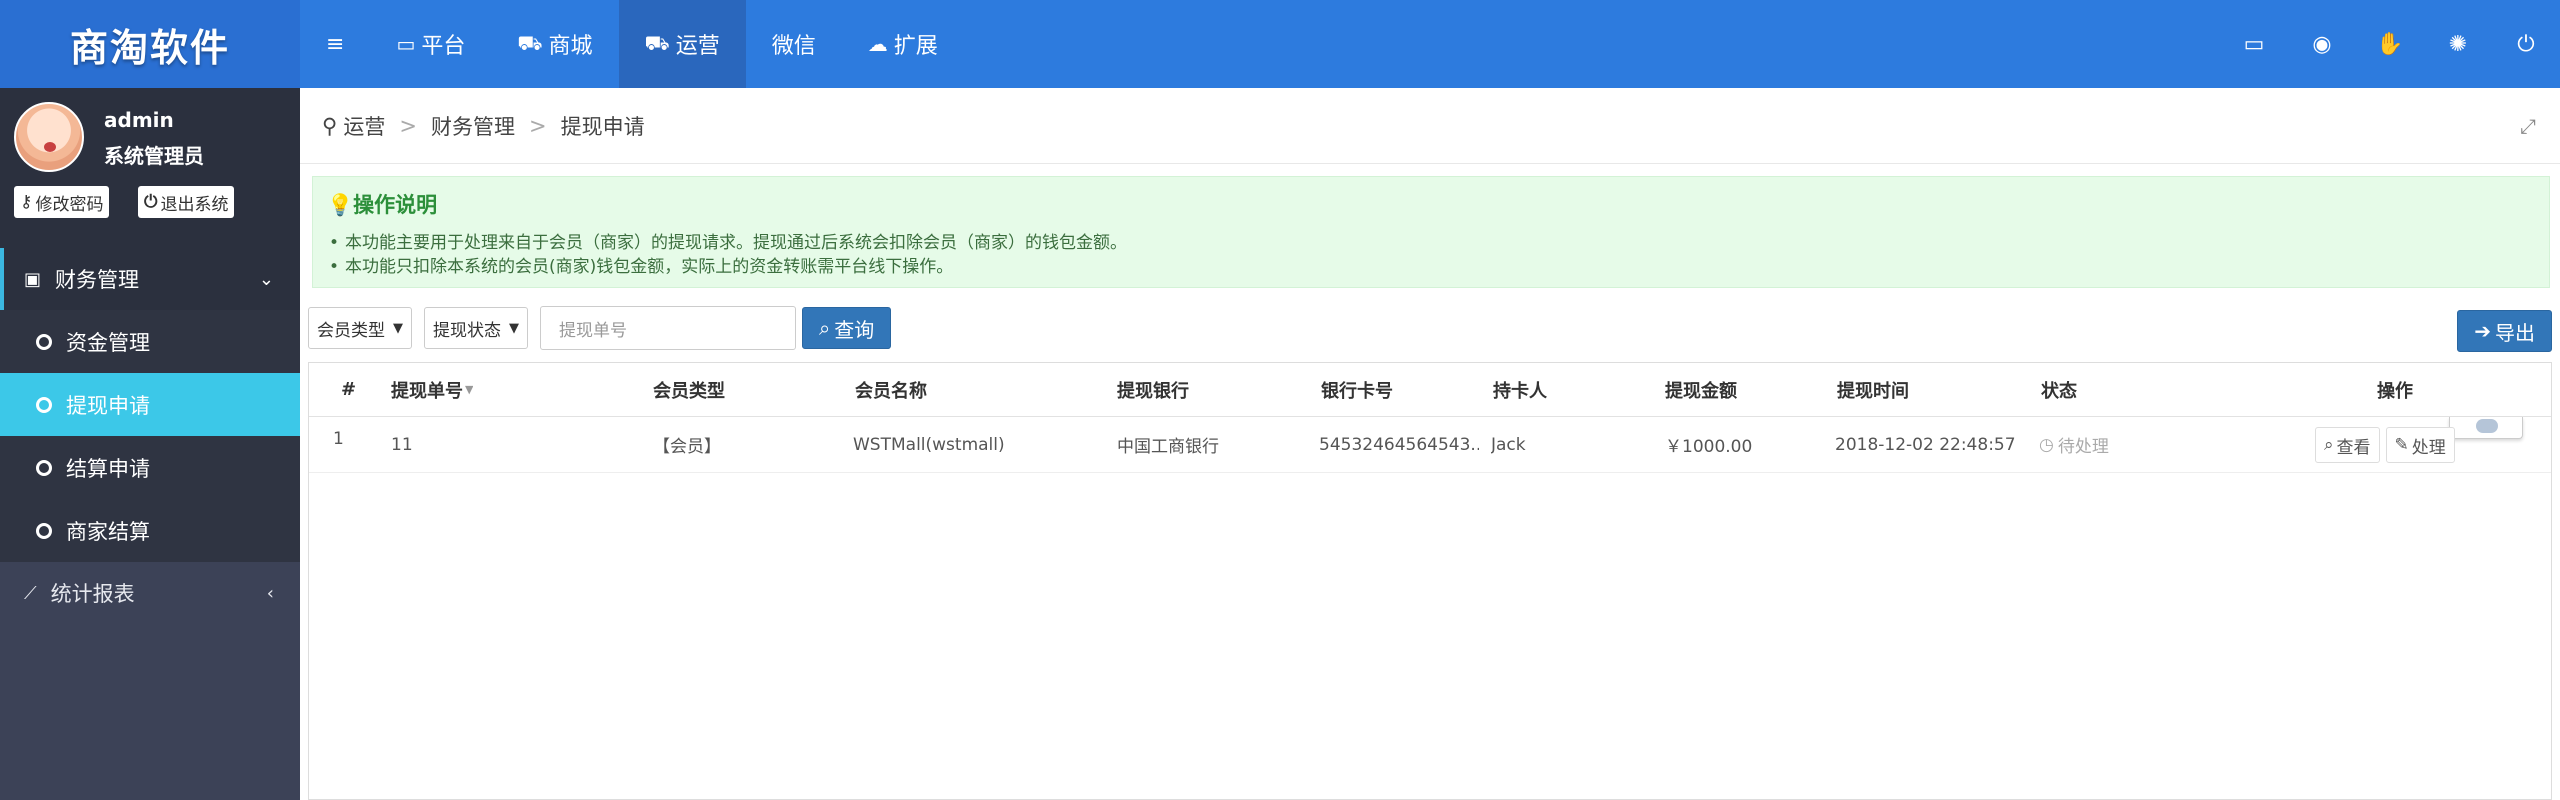 This screenshot has width=2560, height=800. I want to click on key-icon: ⚷, so click(26, 202).